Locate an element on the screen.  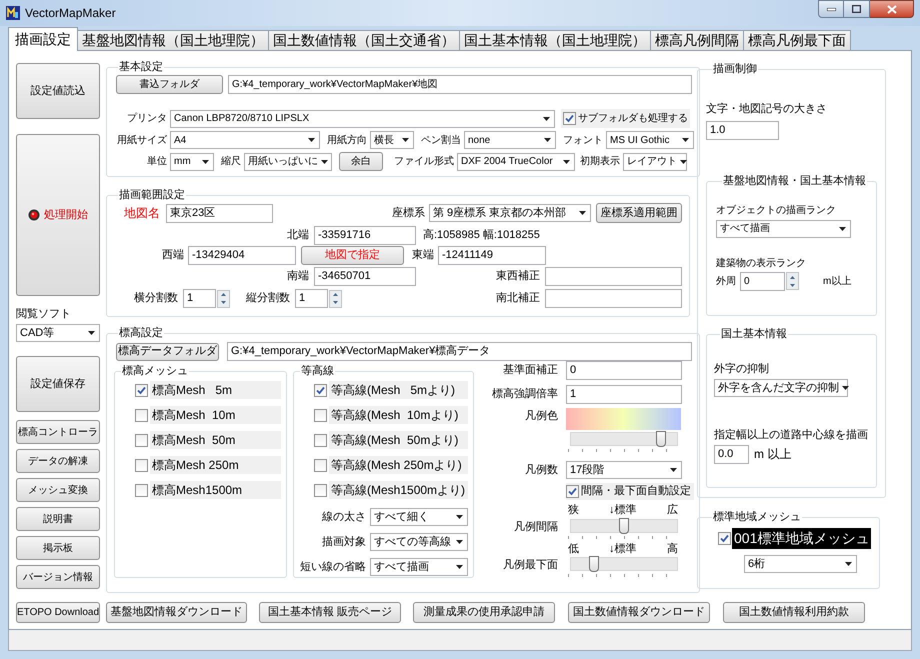
dropdown: 横長 is located at coordinates (392, 140).